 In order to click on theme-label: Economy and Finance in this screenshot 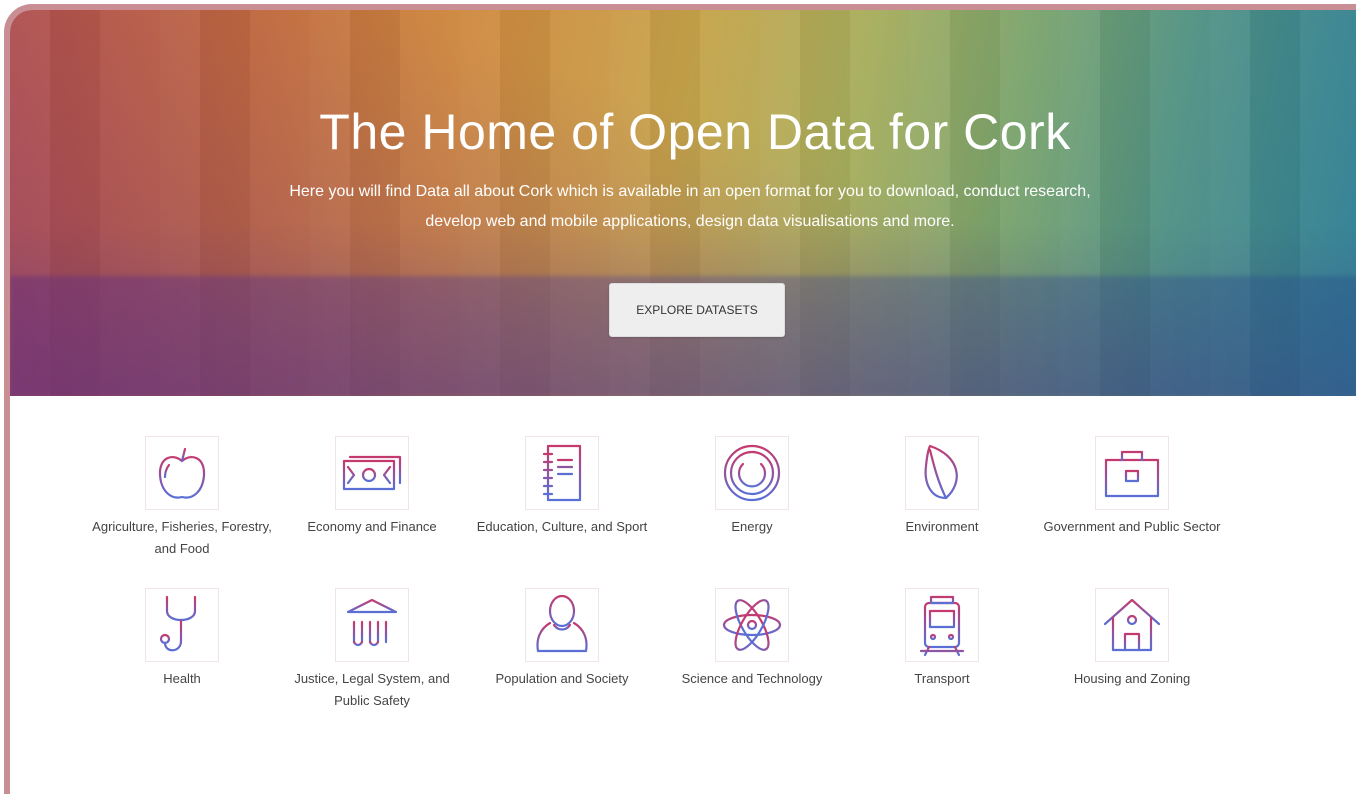, I will do `click(372, 526)`.